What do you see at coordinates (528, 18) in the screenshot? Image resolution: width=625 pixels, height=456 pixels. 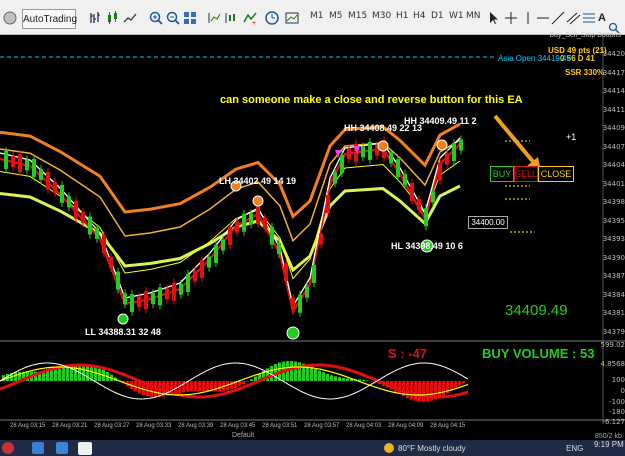 I see `vertical-line-icon` at bounding box center [528, 18].